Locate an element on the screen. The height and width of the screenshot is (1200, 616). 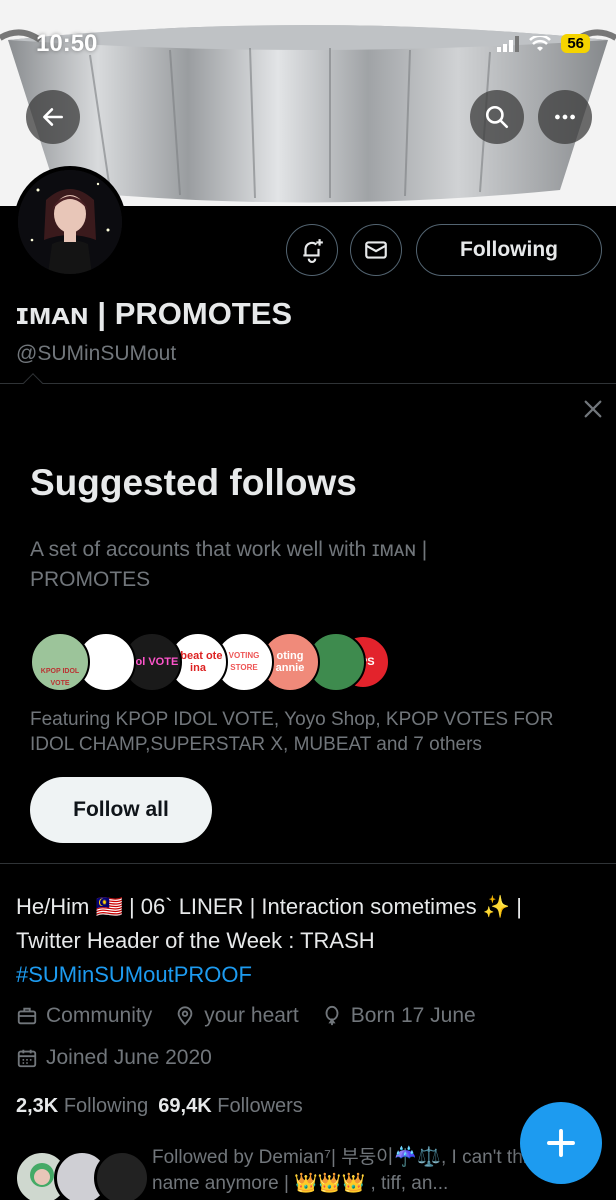
envelope-icon is located at coordinates (376, 250).